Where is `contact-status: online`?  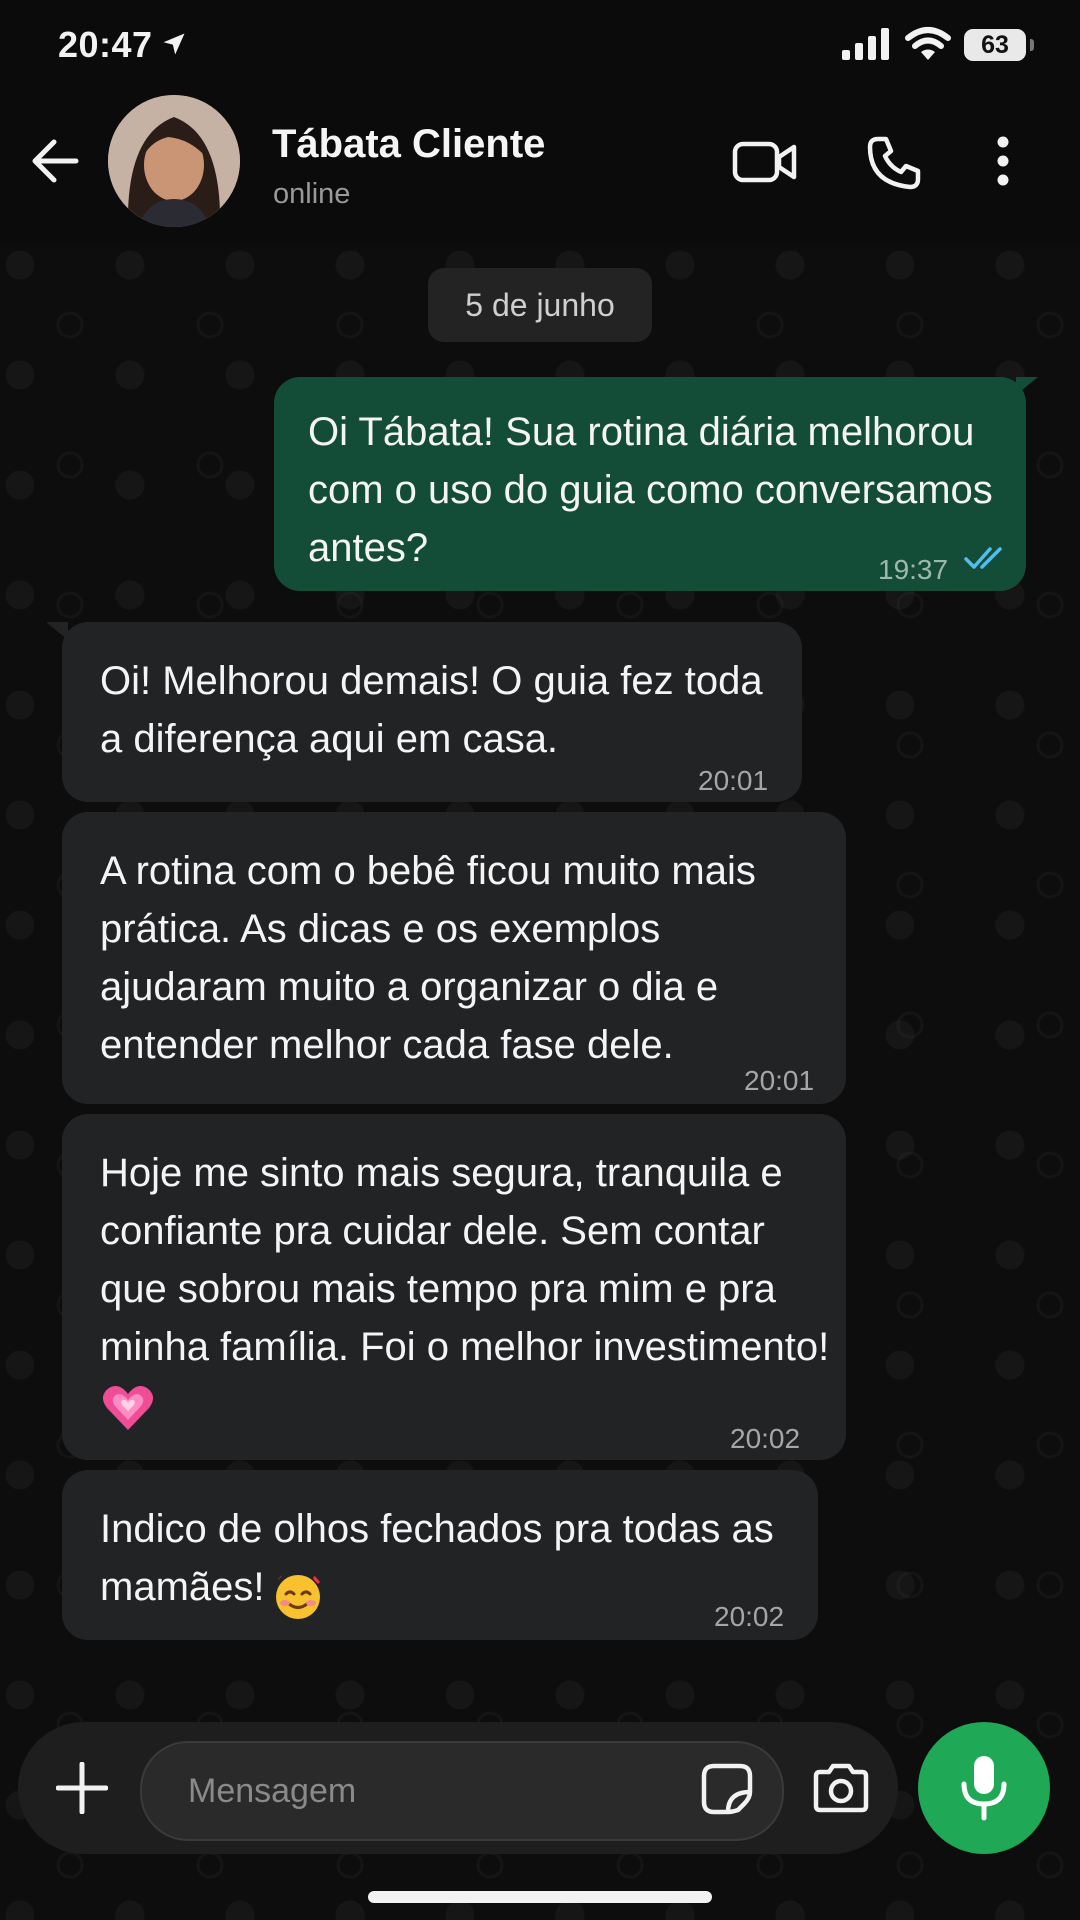
contact-status: online is located at coordinates (312, 194).